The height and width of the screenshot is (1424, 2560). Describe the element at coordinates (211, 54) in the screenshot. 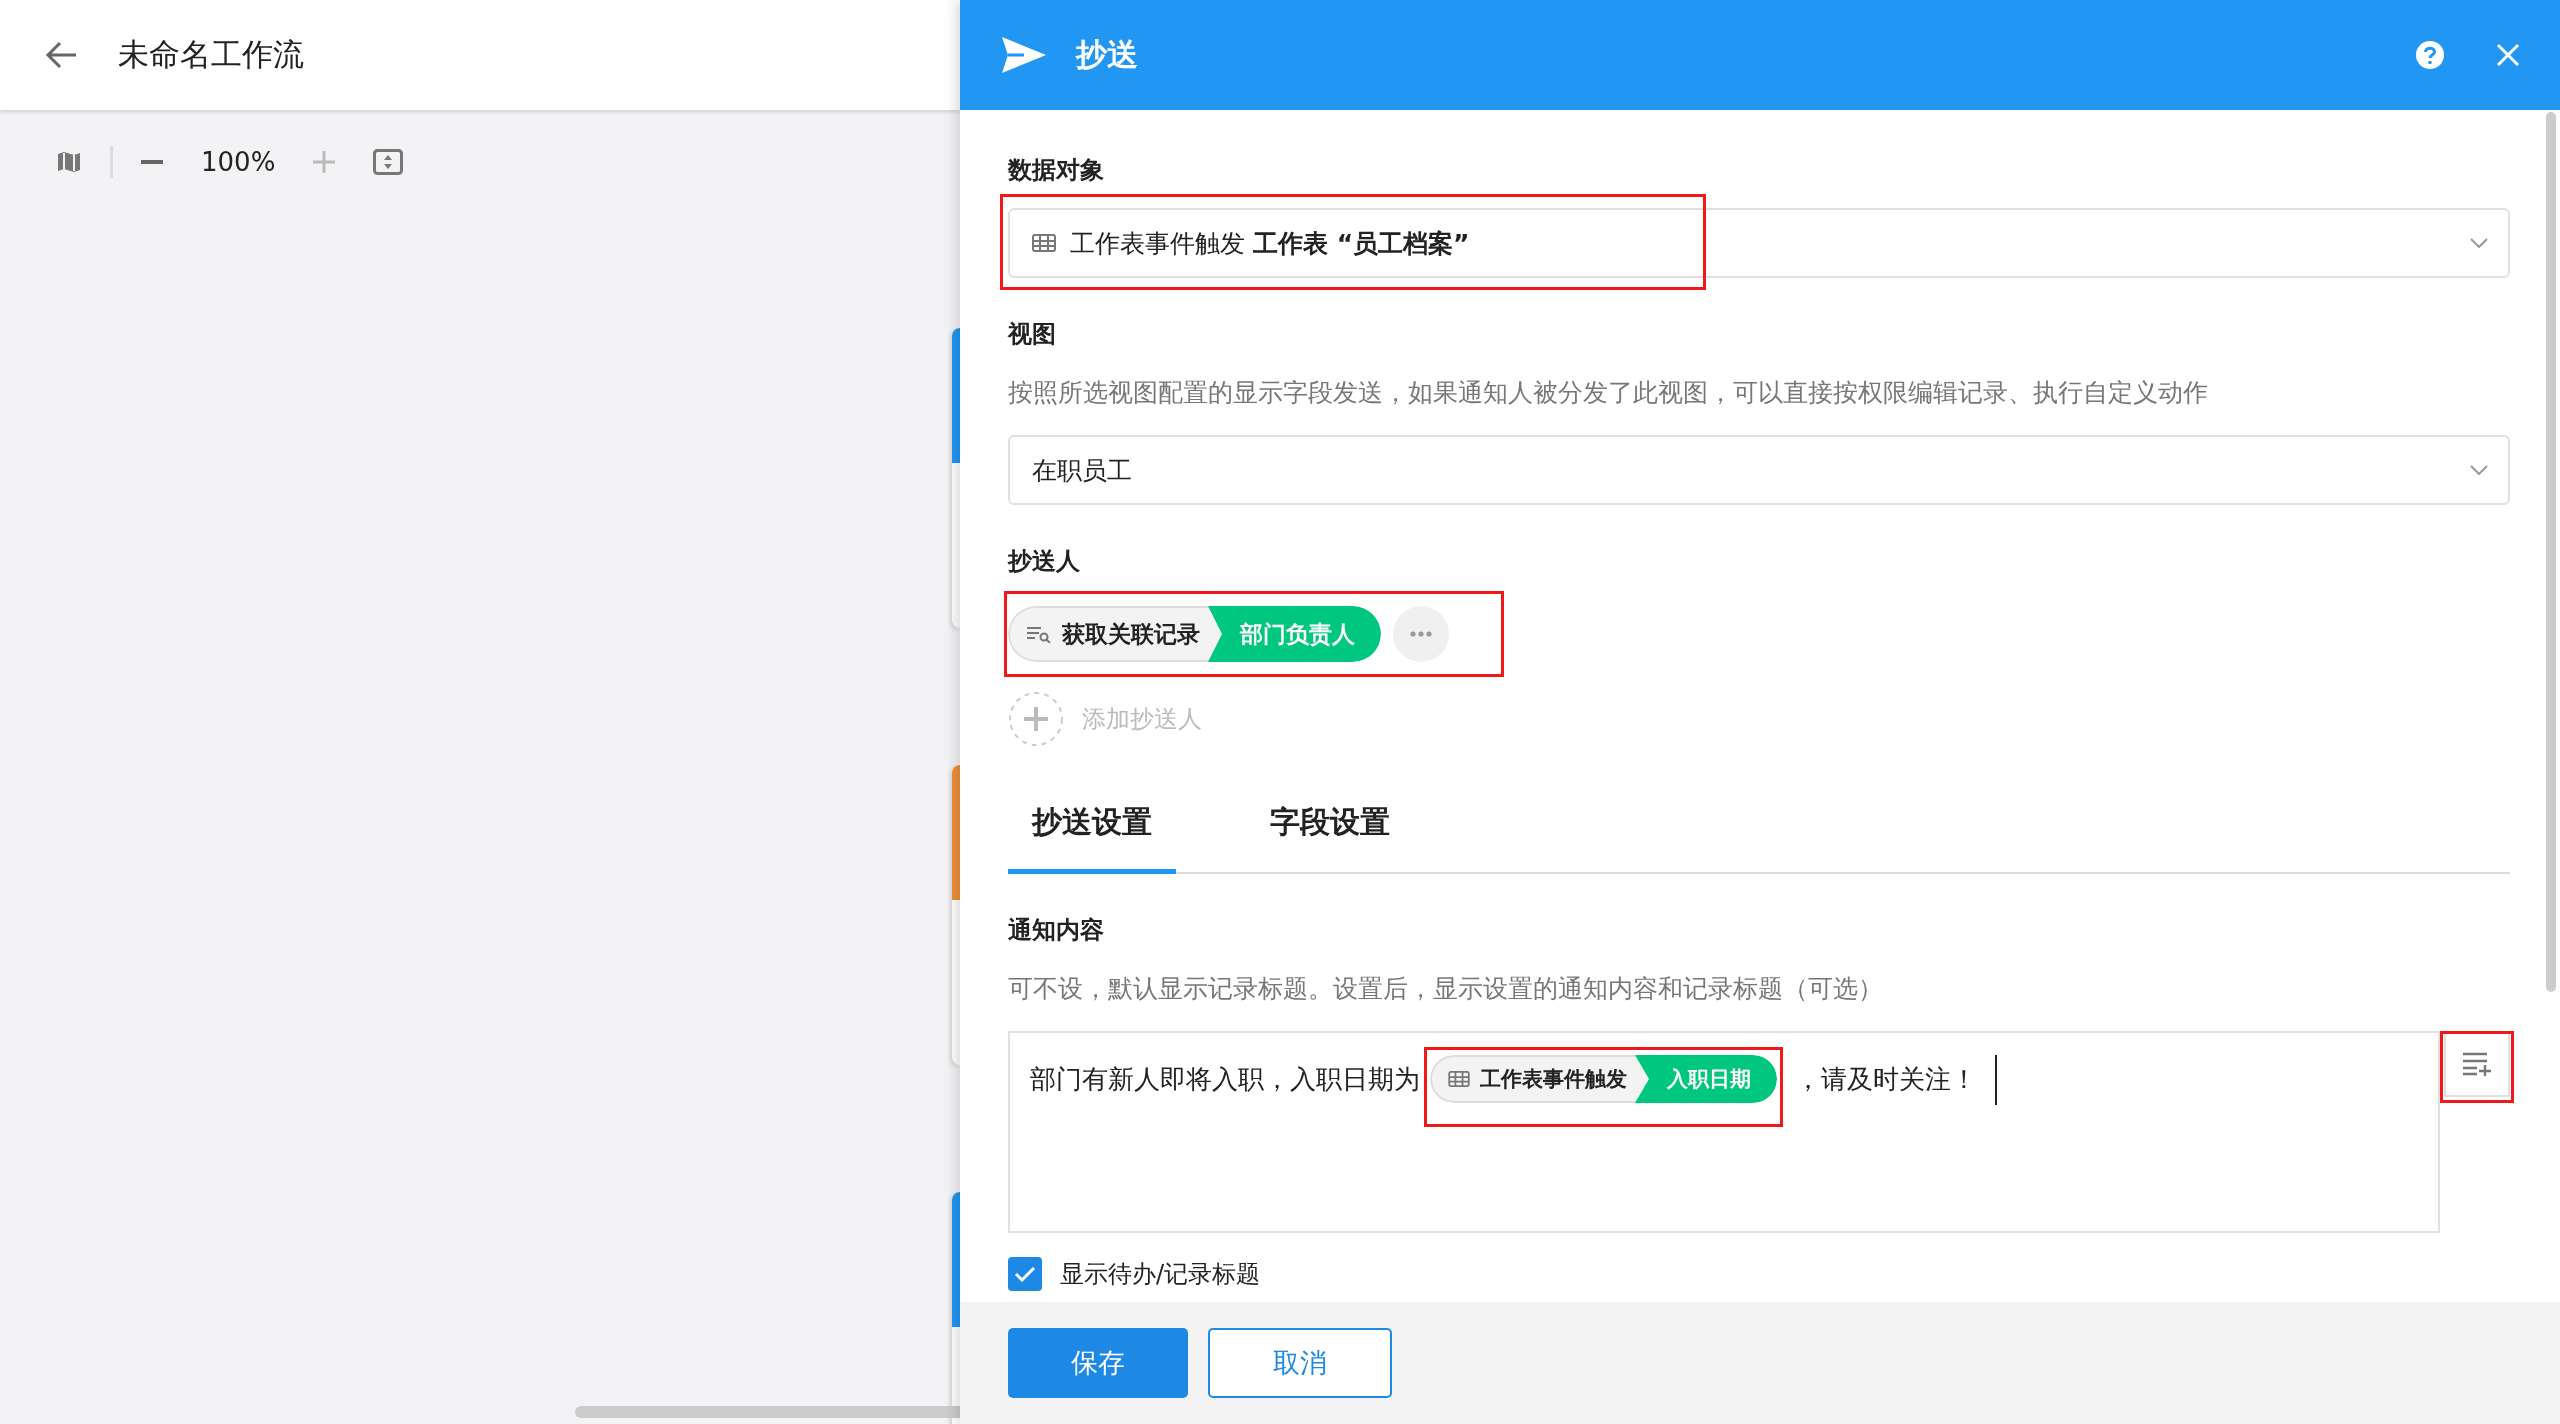

I see `workflow-title: 未命名工作流` at that location.